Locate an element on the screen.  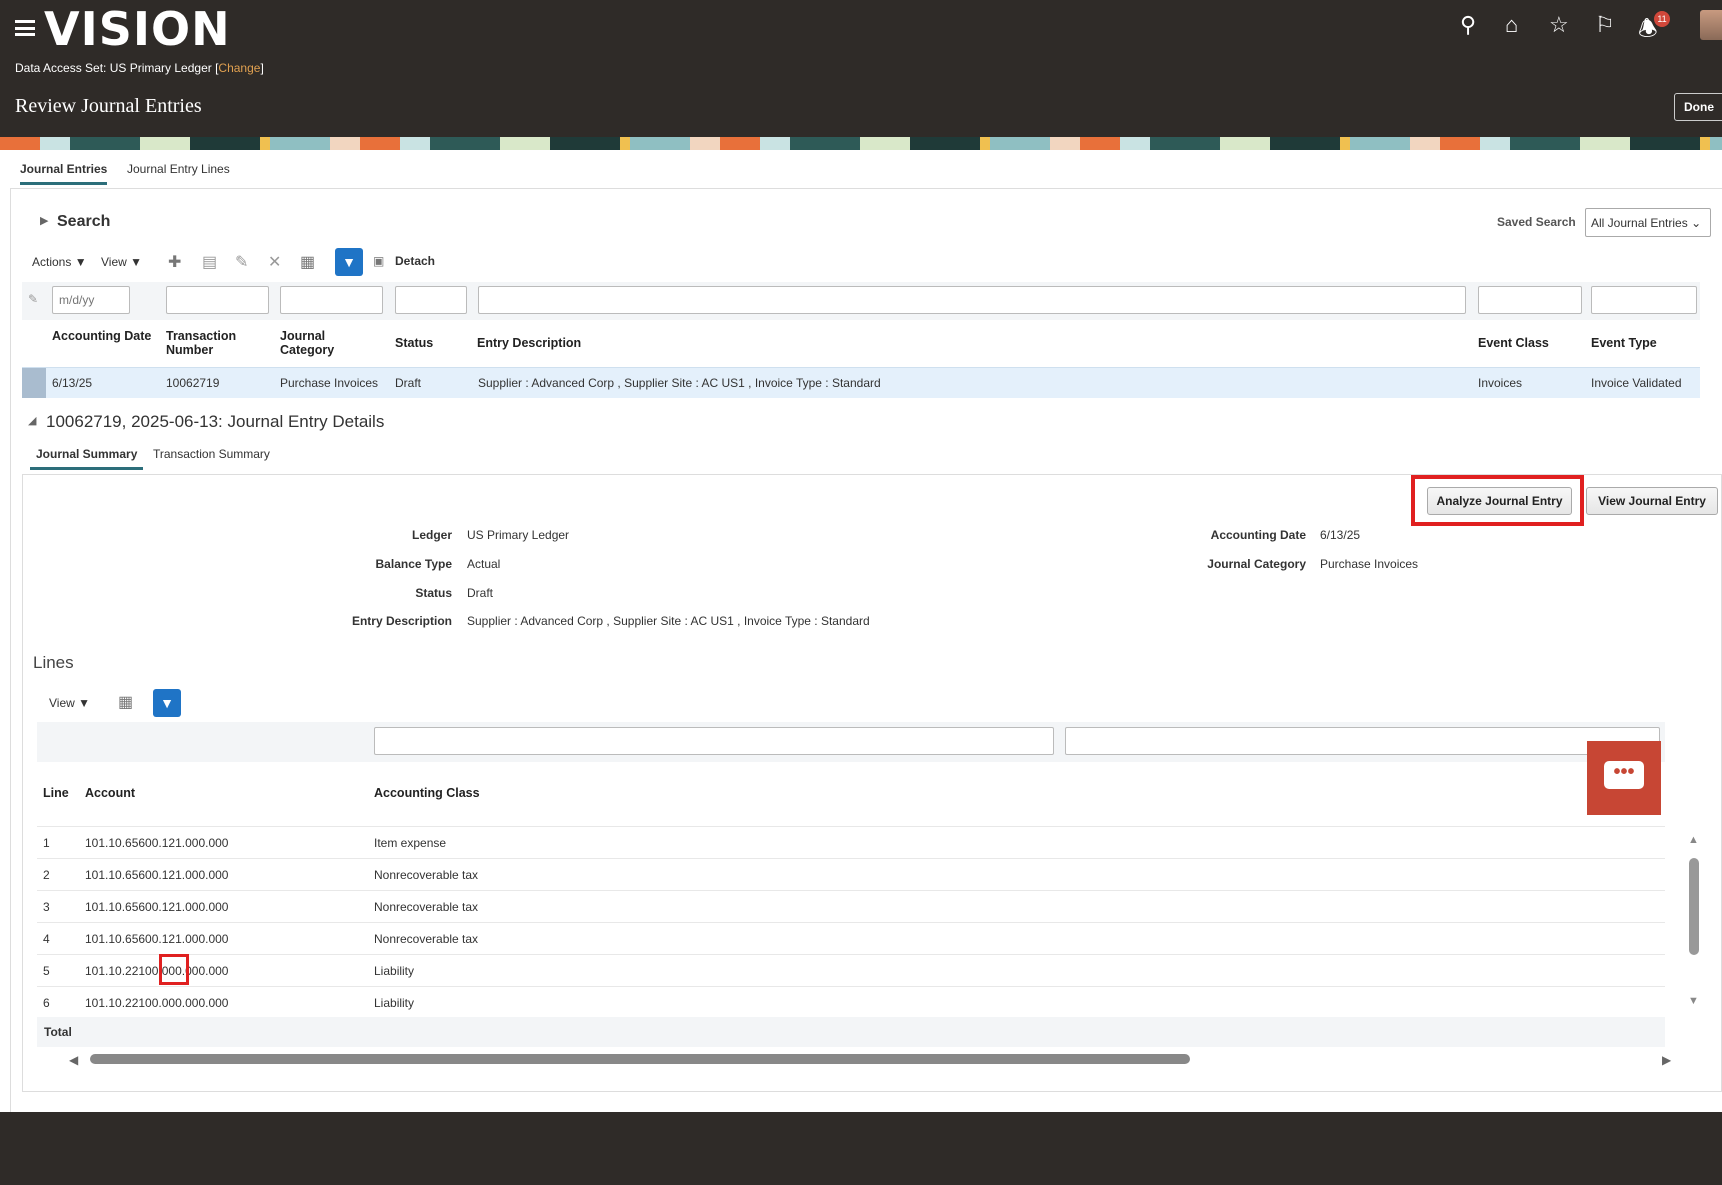
col-status: Status is located at coordinates (414, 343).